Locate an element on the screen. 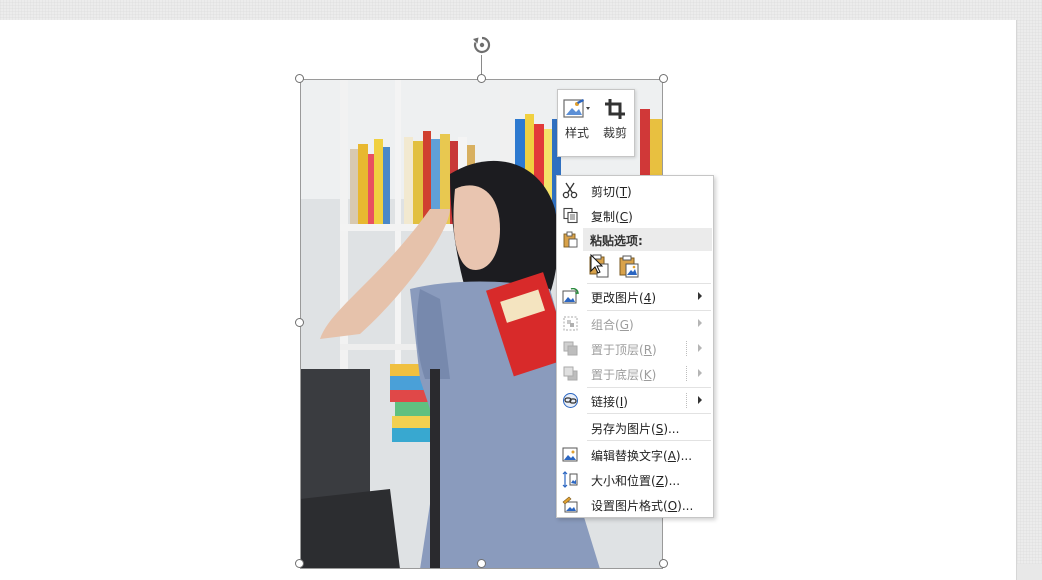 This screenshot has width=1042, height=580. copy-label: 复制( is located at coordinates (605, 217).